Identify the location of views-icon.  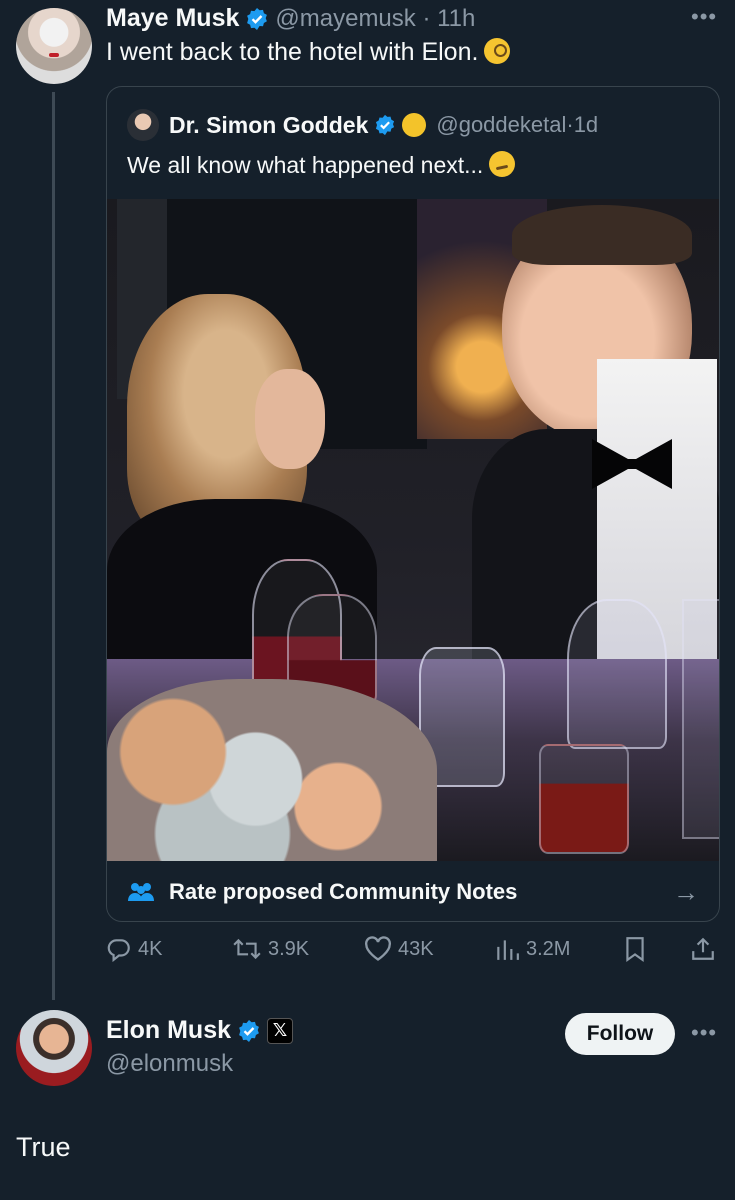
(508, 950).